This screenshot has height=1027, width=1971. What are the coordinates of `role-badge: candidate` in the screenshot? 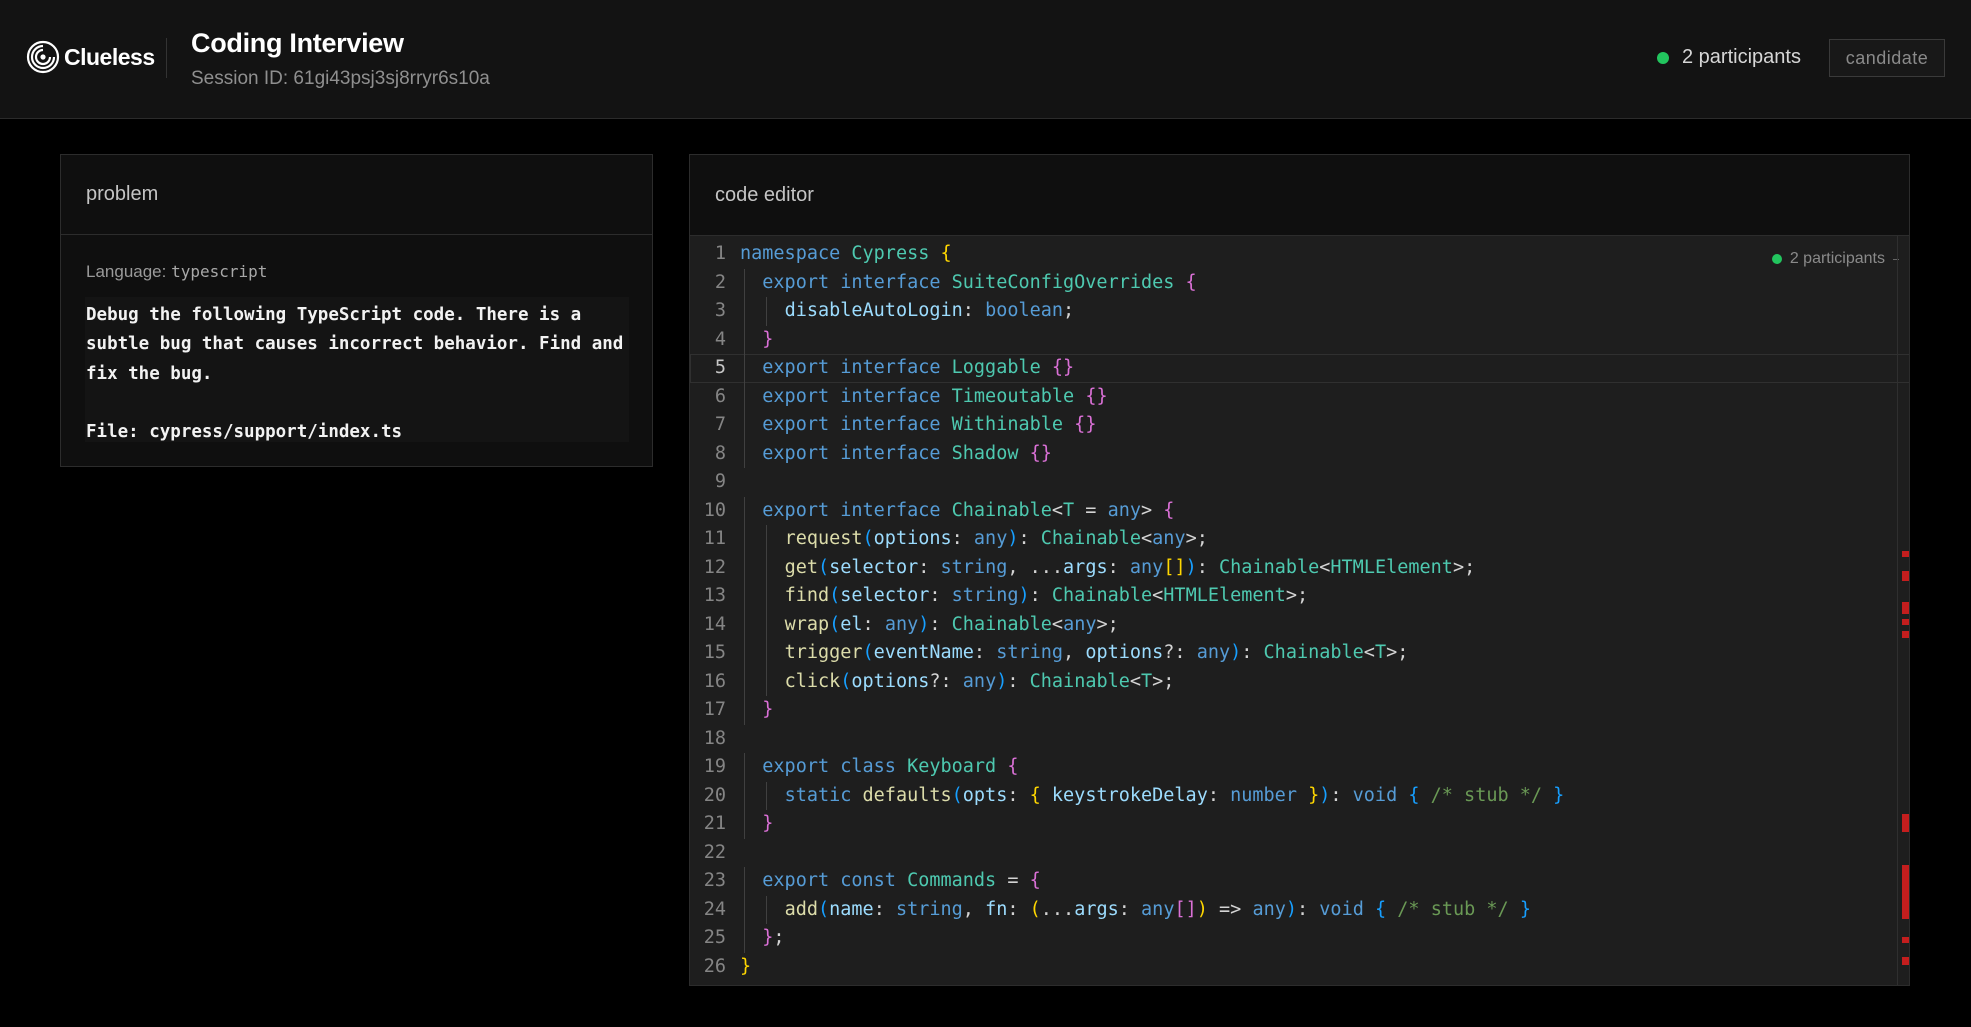 It's located at (1887, 58).